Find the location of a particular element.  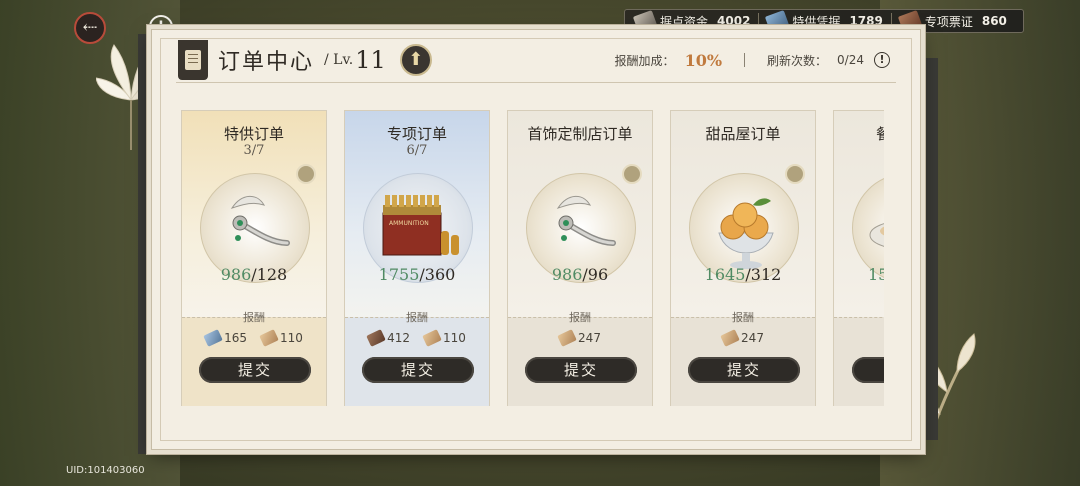

order-card-jewelry: 首饰定制店订单 986/96 报酬 247 提交 is located at coordinates (580, 258).